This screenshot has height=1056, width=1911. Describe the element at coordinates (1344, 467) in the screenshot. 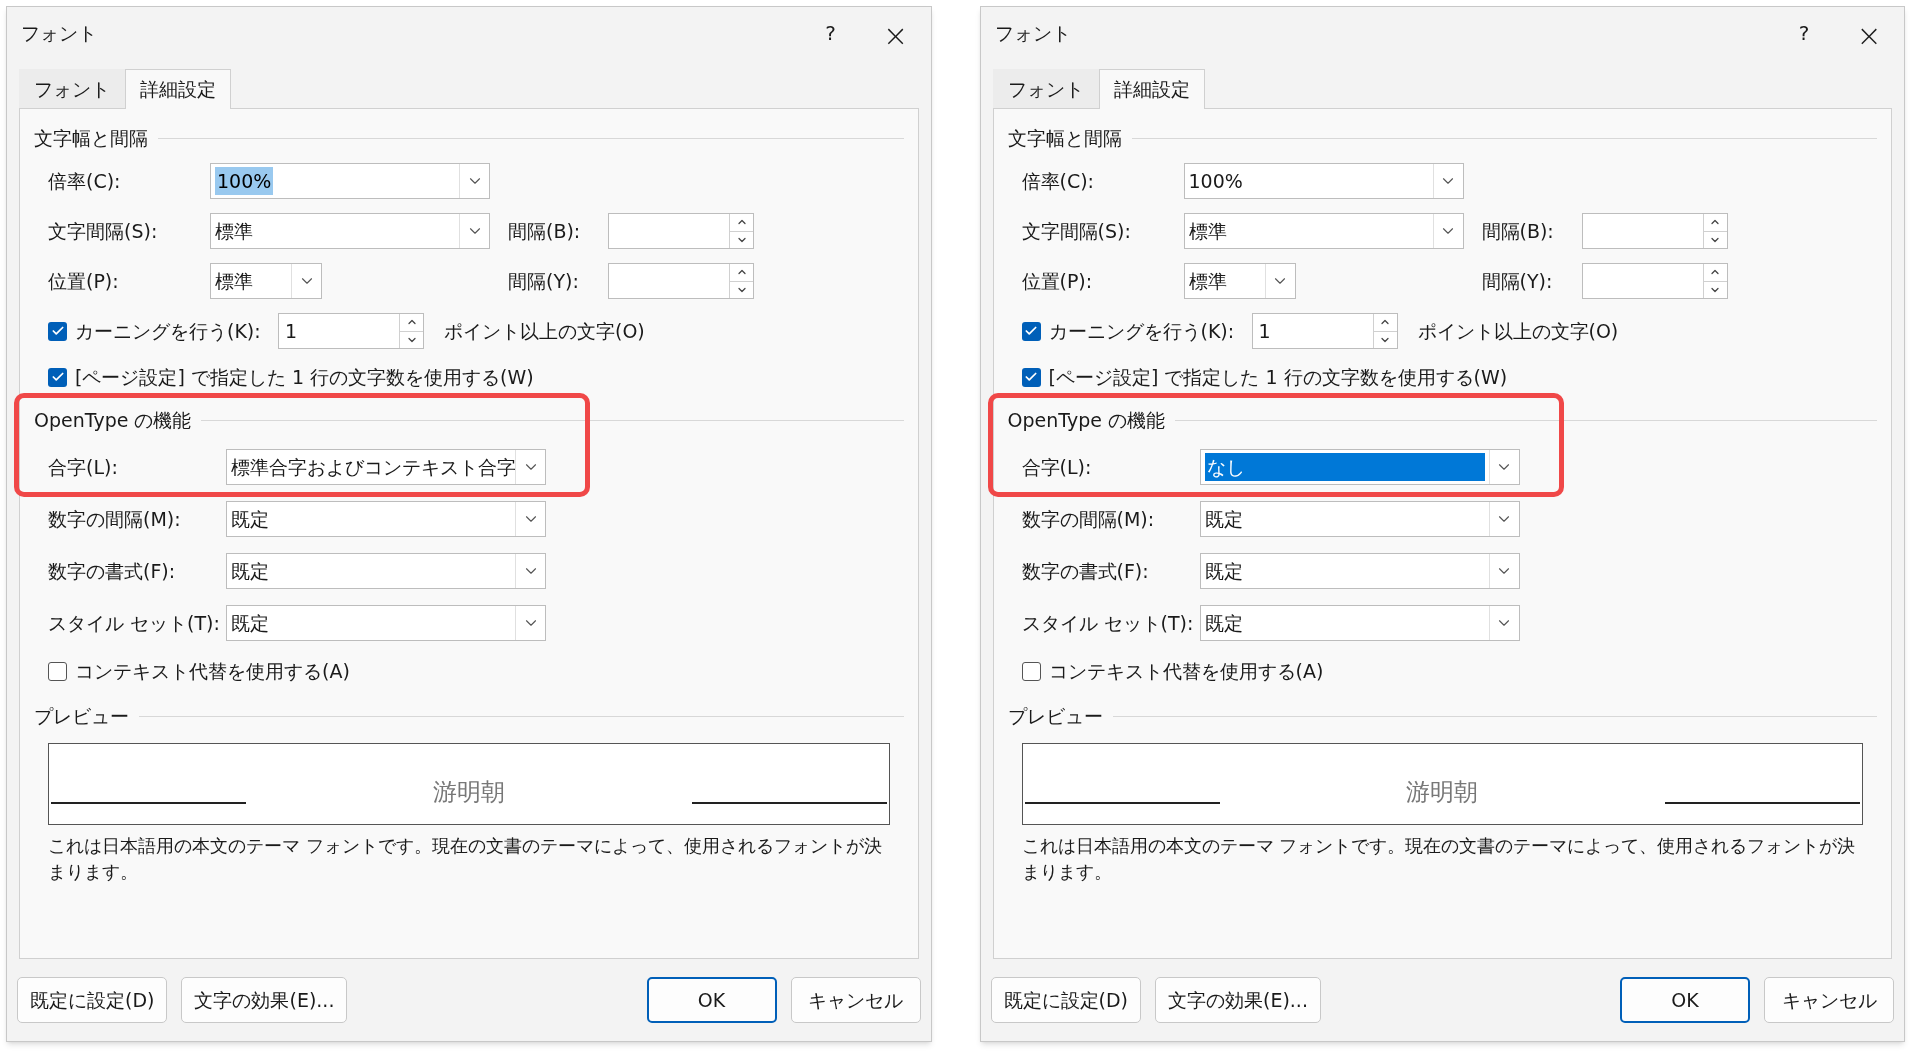

I see `dropdown-value: なし` at that location.